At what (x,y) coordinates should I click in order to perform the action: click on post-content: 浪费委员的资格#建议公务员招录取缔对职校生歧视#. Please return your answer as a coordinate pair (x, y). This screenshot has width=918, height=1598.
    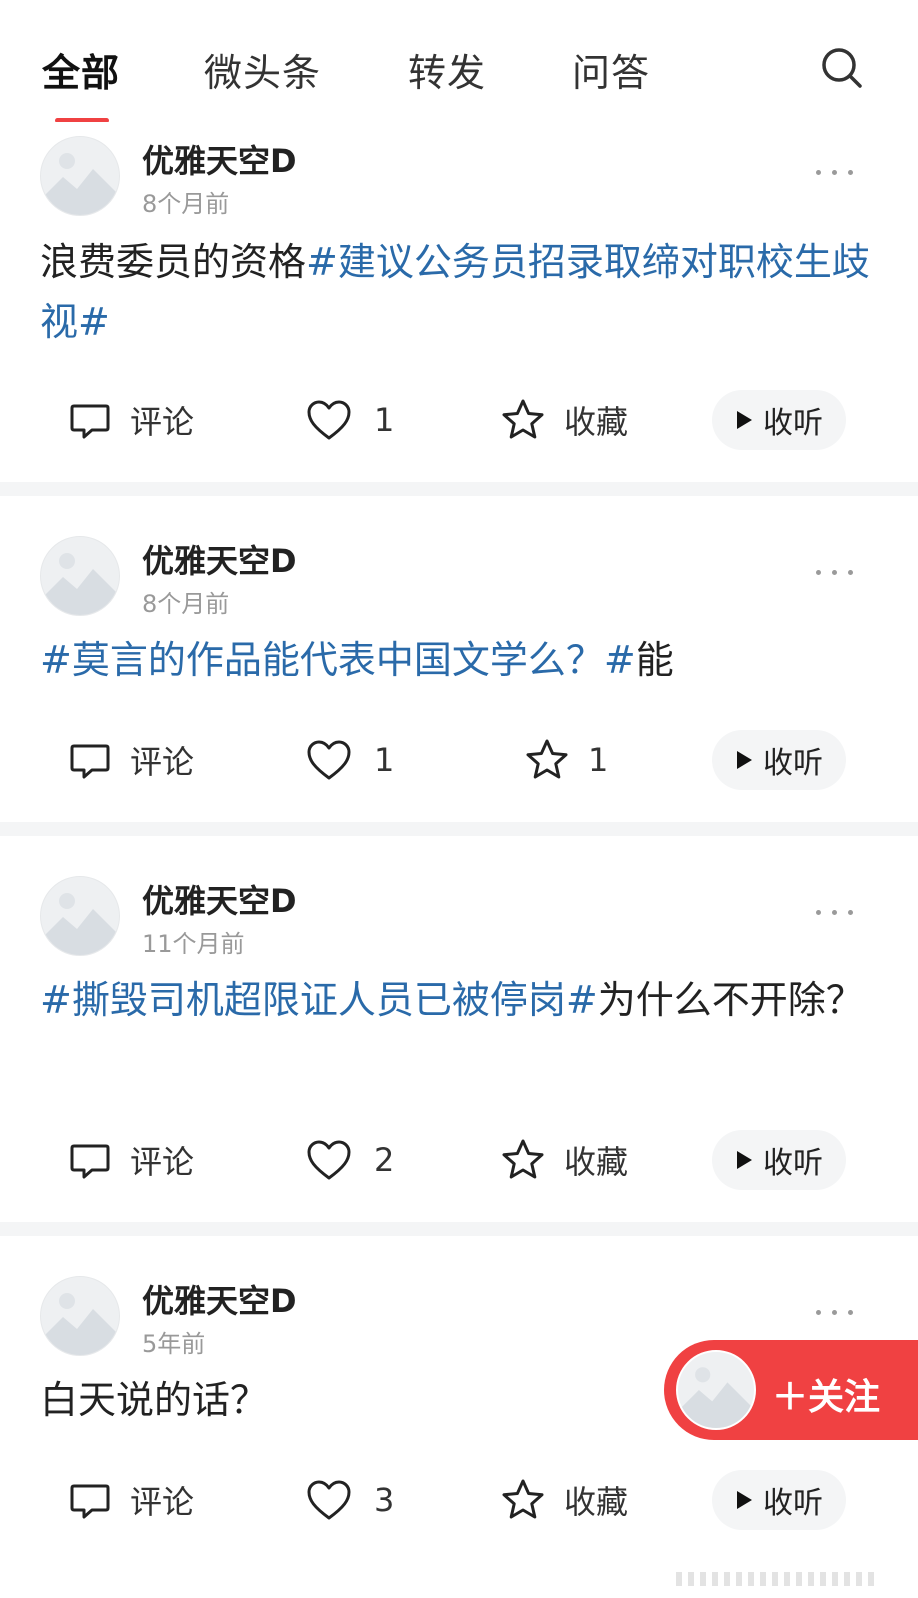
    Looking at the image, I should click on (455, 292).